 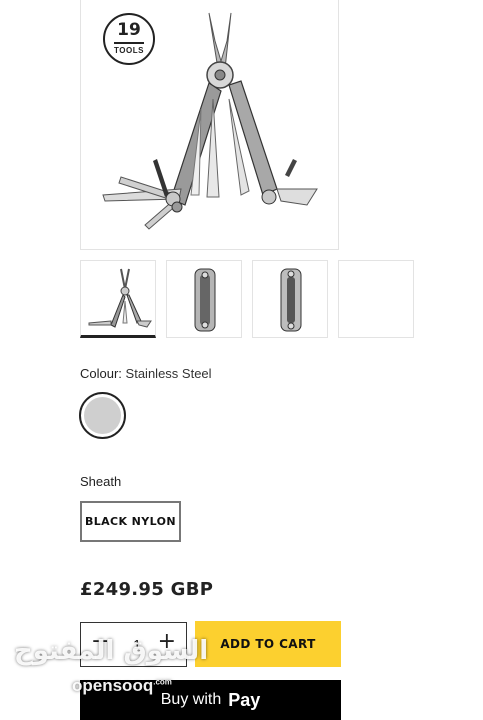 I want to click on apple-pay-pay-text: Pay, so click(x=244, y=699).